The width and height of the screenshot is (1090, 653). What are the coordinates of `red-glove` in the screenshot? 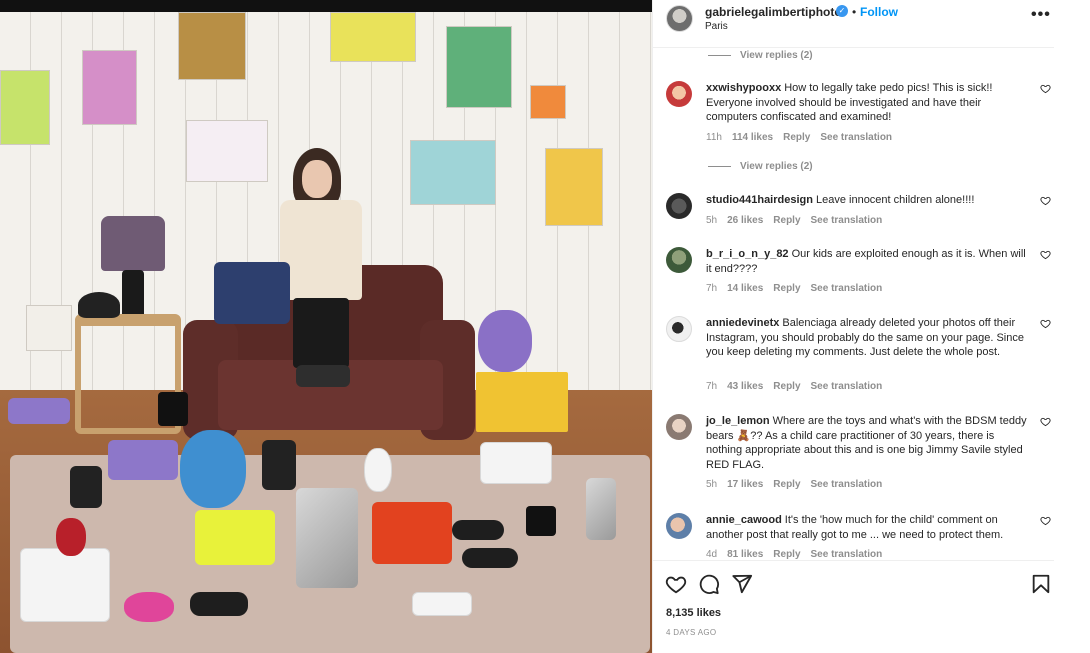 It's located at (71, 537).